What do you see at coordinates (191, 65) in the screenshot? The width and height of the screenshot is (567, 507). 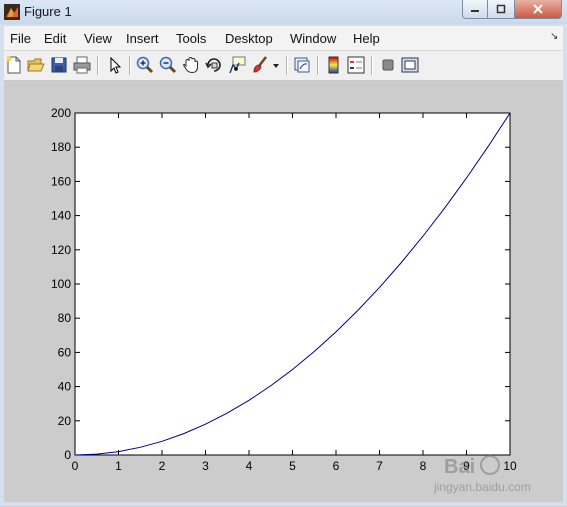 I see `pan-hand-icon` at bounding box center [191, 65].